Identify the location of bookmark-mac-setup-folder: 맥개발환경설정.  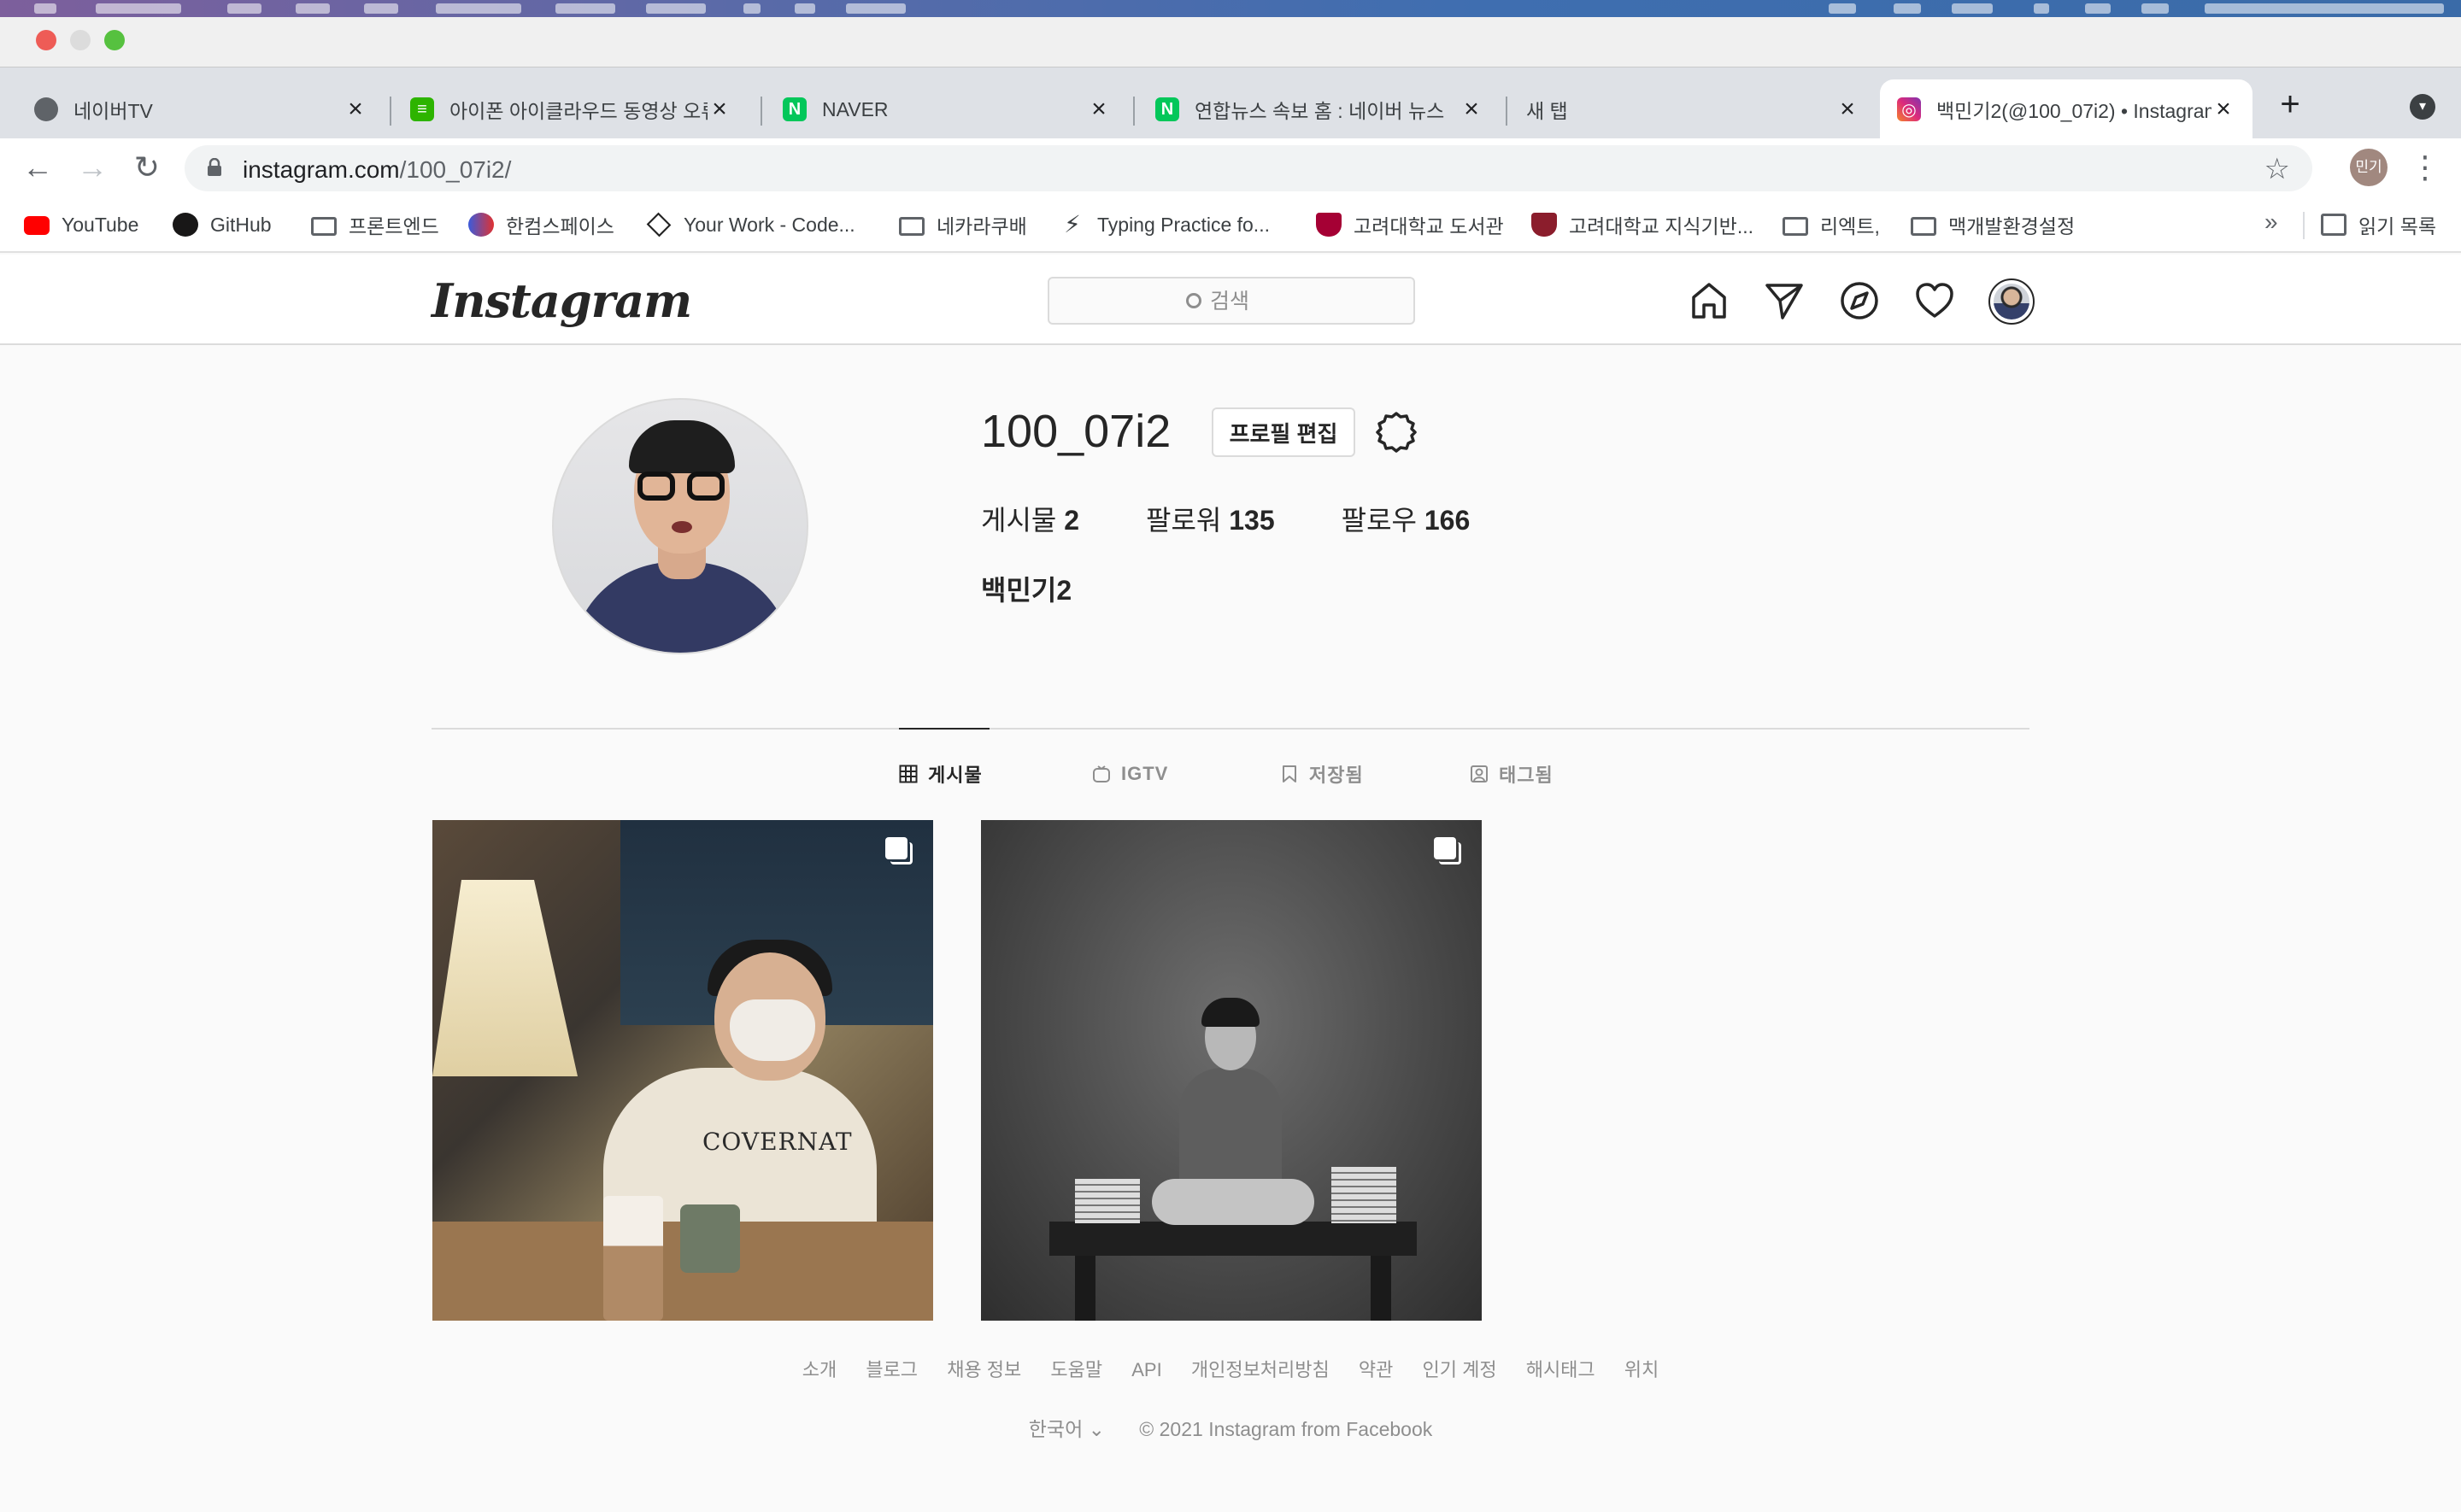
(1993, 224).